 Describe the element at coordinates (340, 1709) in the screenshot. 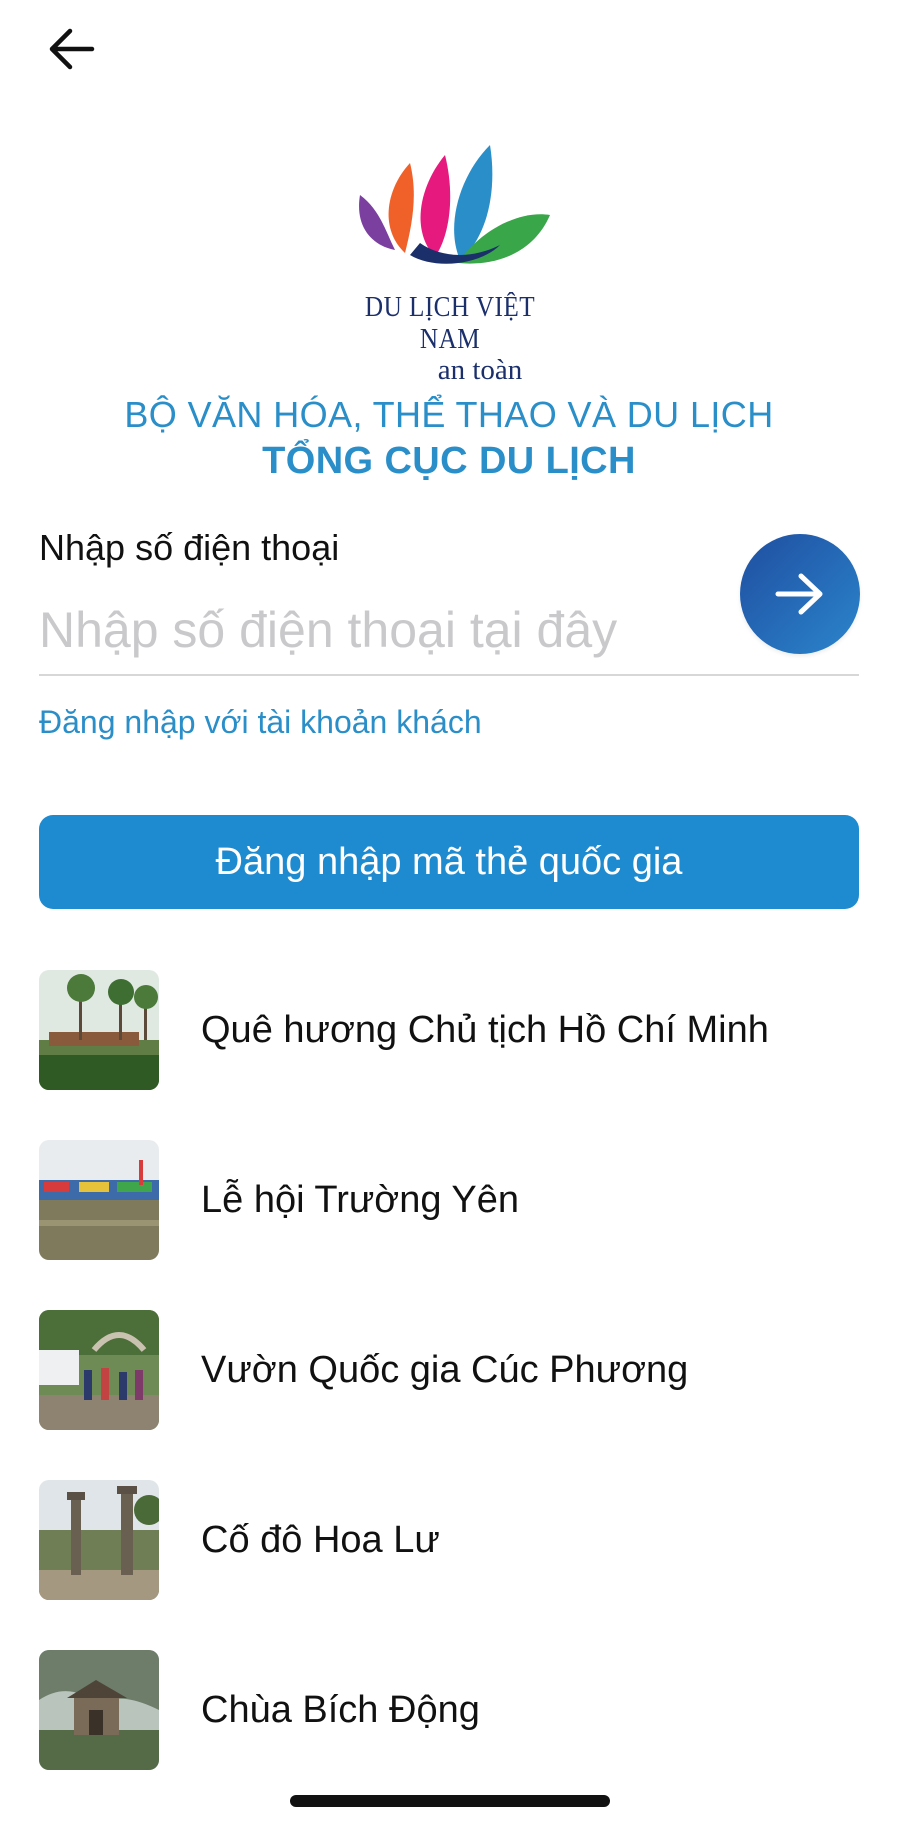

I see `list-item-label: Chùa Bích Động` at that location.